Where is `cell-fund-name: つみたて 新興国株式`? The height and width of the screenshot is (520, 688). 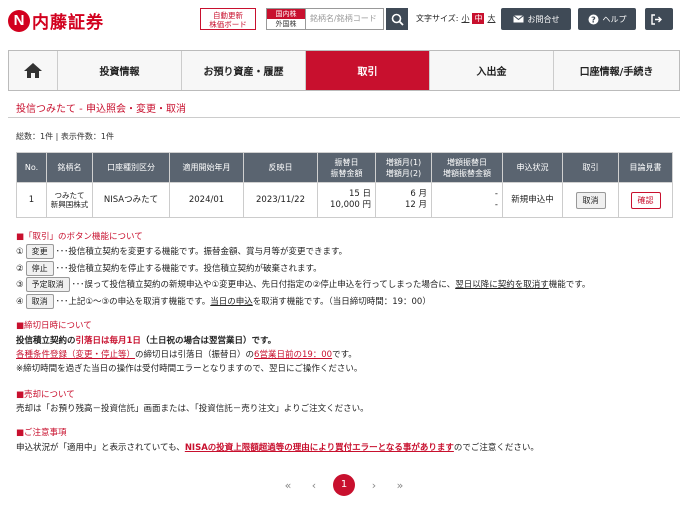
cell-fund-name: つみたて 新興国株式 is located at coordinates (69, 200).